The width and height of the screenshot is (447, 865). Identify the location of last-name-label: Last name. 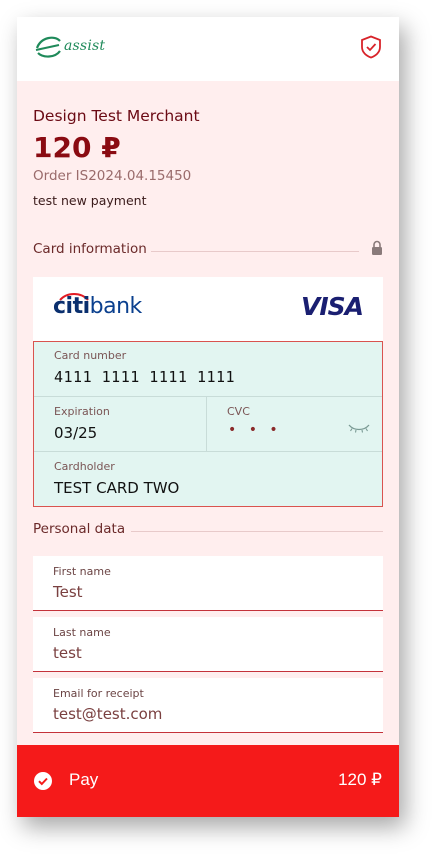
(82, 632).